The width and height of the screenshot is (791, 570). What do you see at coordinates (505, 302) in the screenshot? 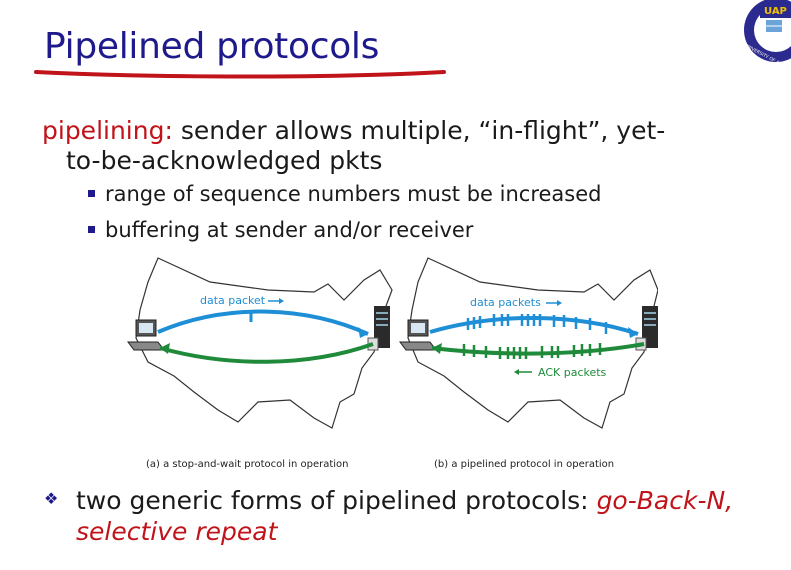
I see `data-packets-label: data packets` at bounding box center [505, 302].